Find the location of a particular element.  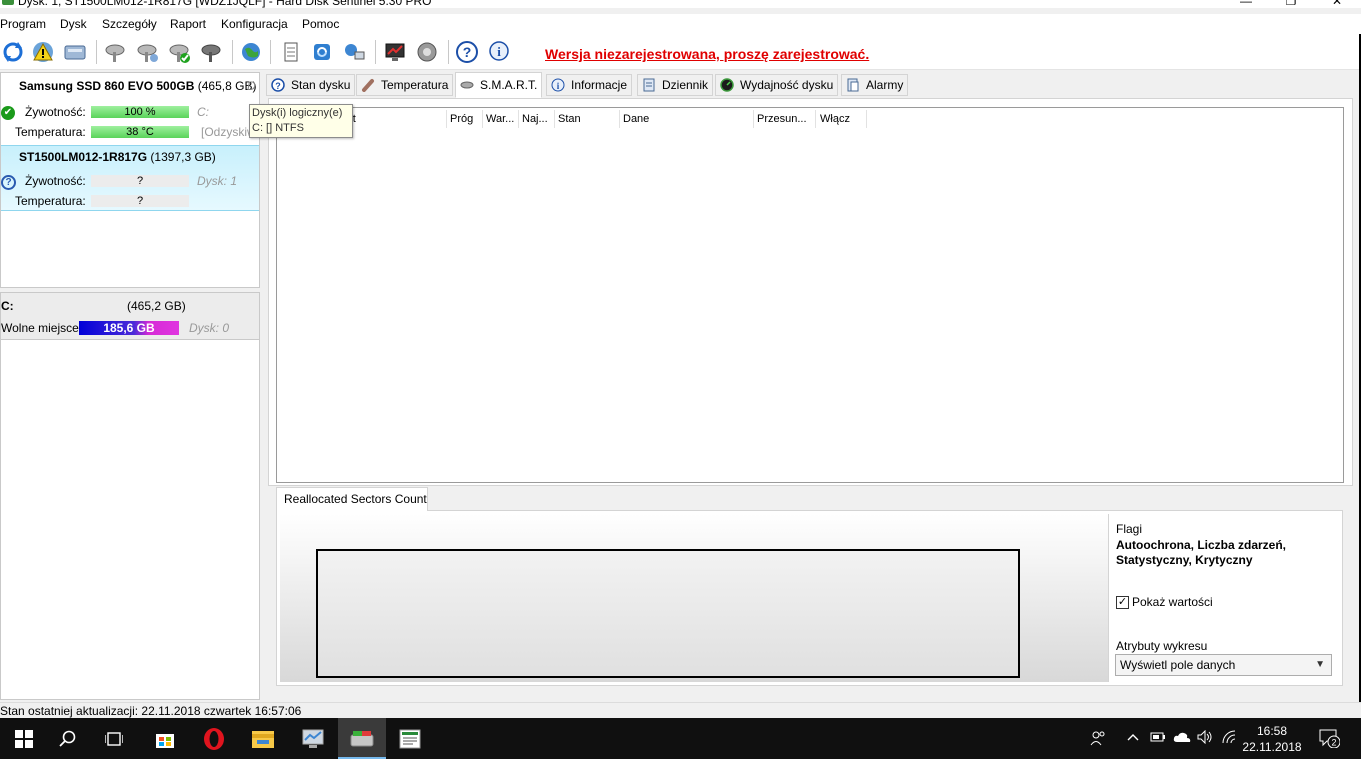

free-space-bar: 185,6 GB is located at coordinates (129, 328).